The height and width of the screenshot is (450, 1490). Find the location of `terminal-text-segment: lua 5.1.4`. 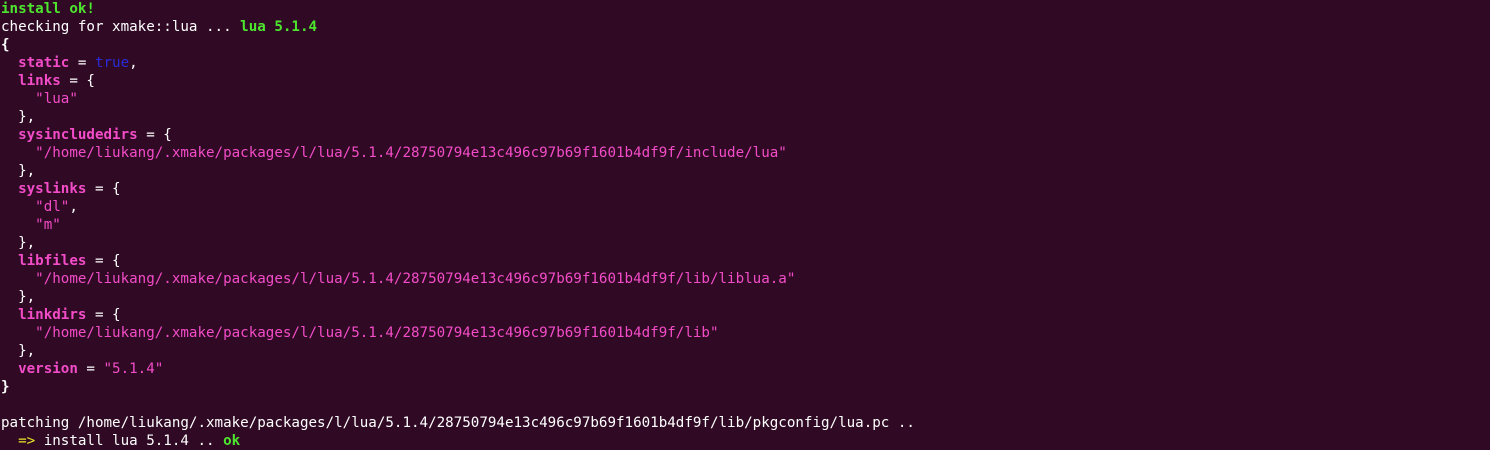

terminal-text-segment: lua 5.1.4 is located at coordinates (279, 27).